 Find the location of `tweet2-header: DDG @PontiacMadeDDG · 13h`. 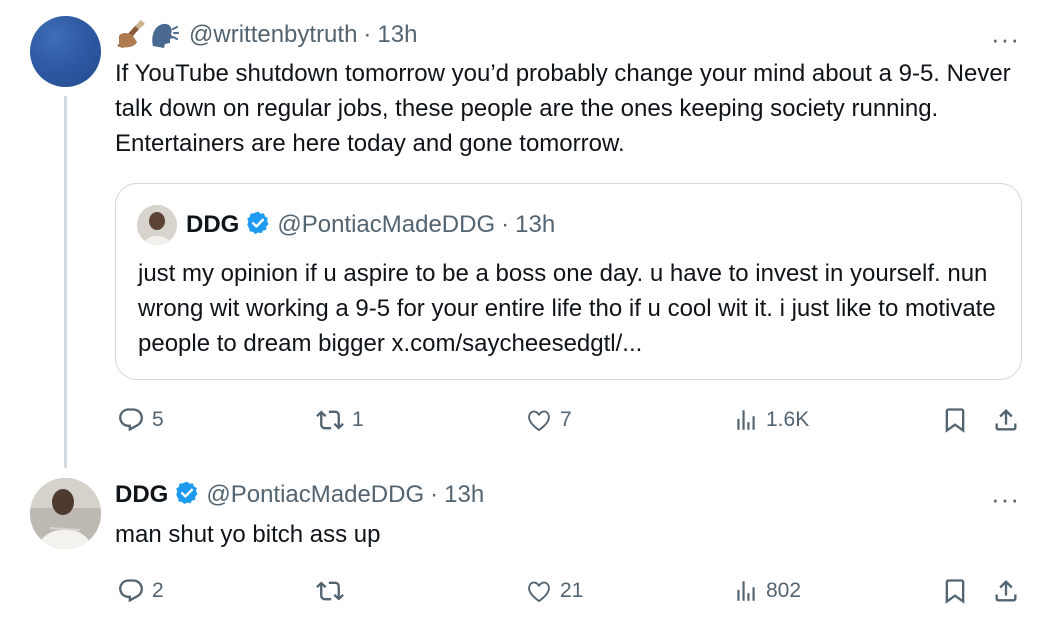

tweet2-header: DDG @PontiacMadeDDG · 13h is located at coordinates (299, 495).